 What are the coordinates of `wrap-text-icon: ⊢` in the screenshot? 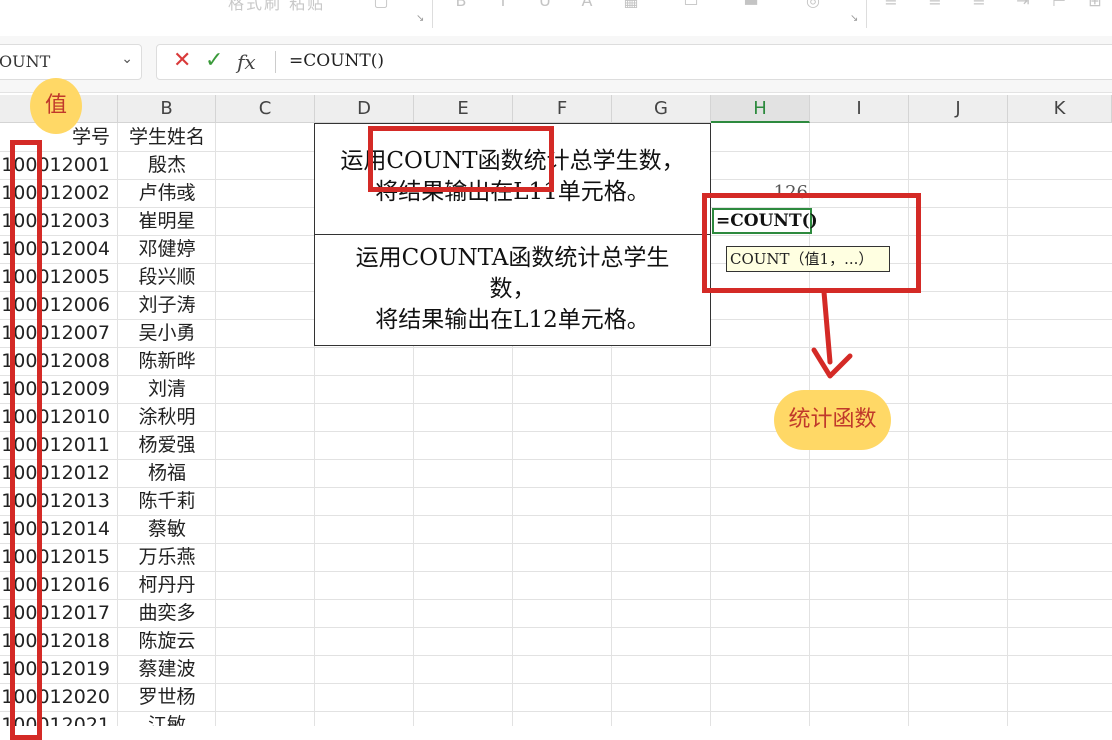 It's located at (1059, 5).